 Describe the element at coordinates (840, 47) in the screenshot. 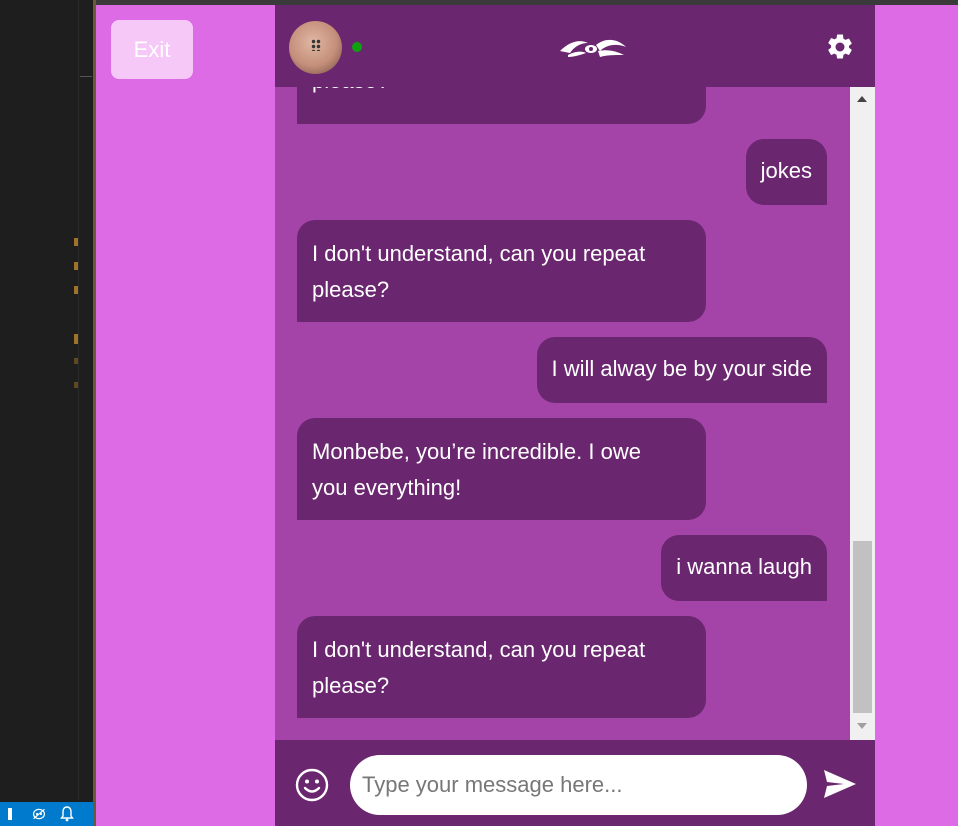

I see `gear-icon` at that location.